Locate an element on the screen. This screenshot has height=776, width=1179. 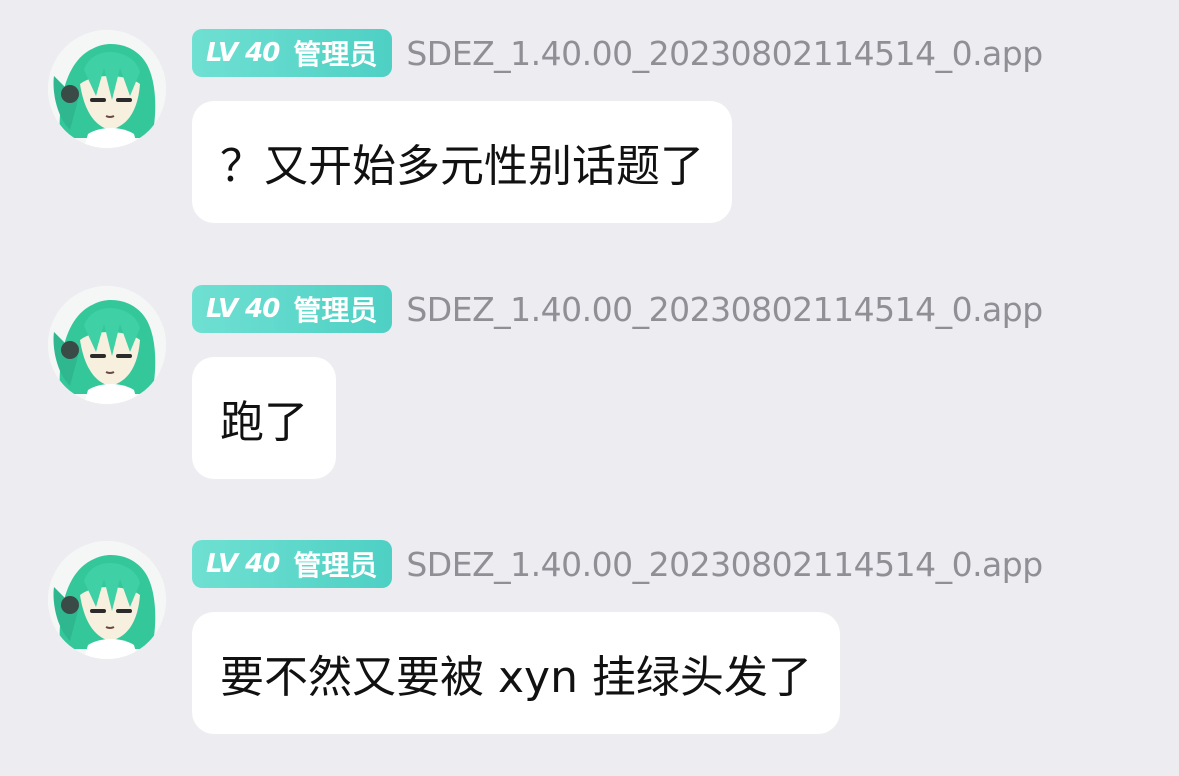
message-bubble: ？又开始多元性别话题了 is located at coordinates (462, 162).